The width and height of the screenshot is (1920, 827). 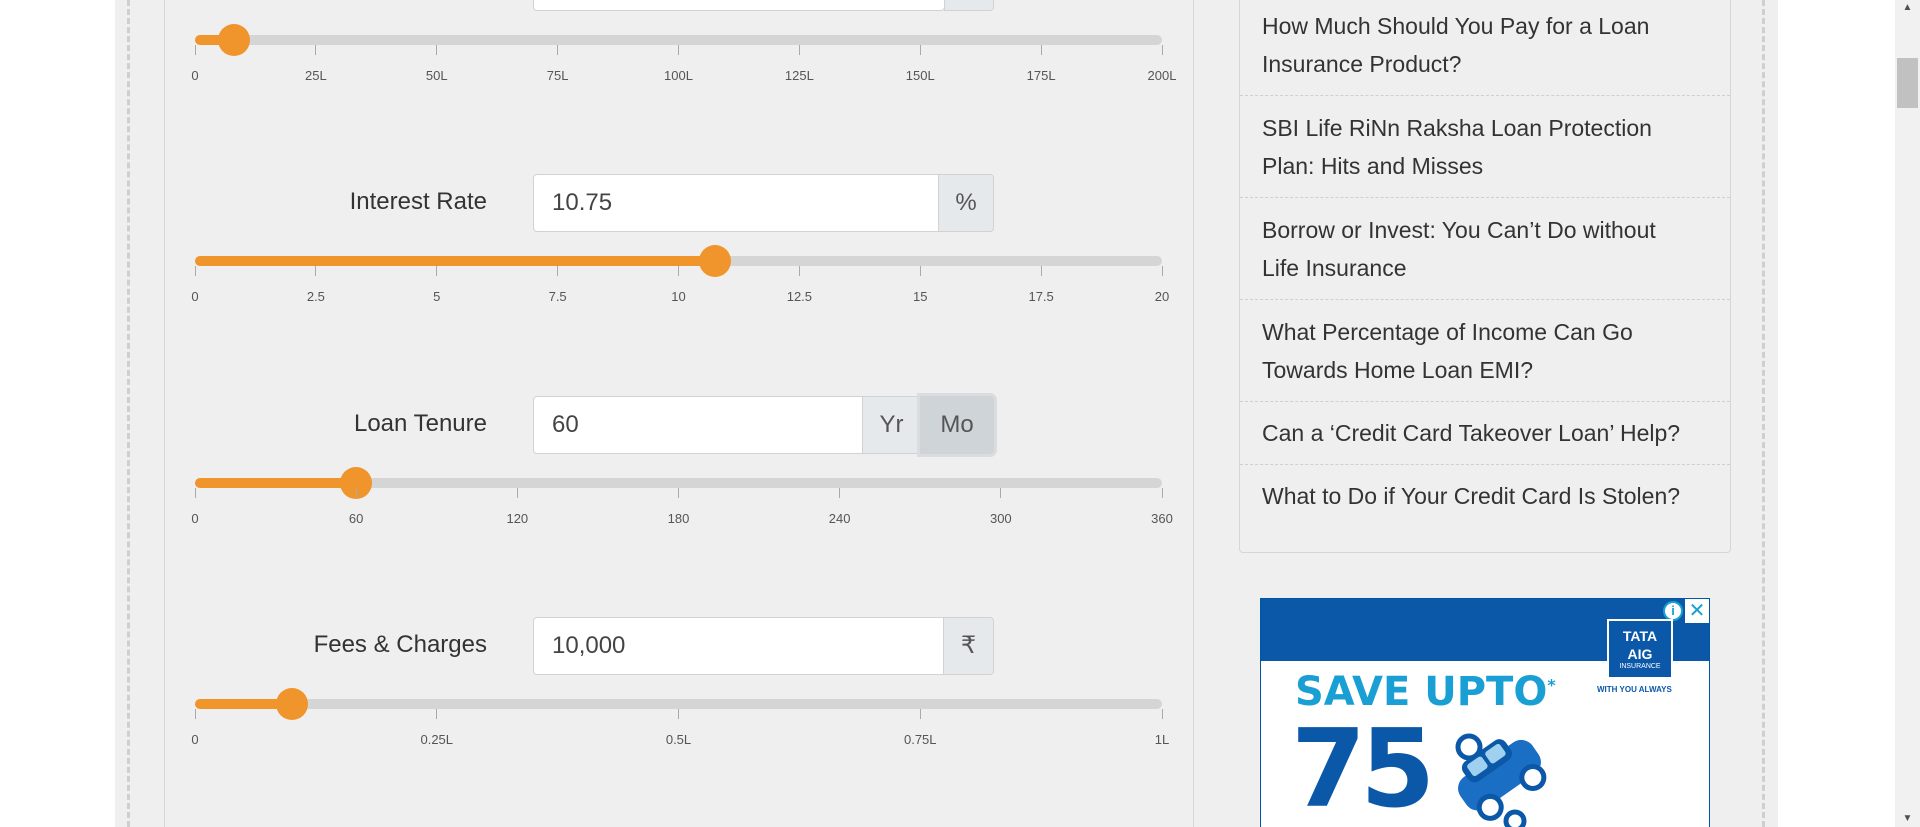 I want to click on percent-unit: %, so click(x=966, y=203).